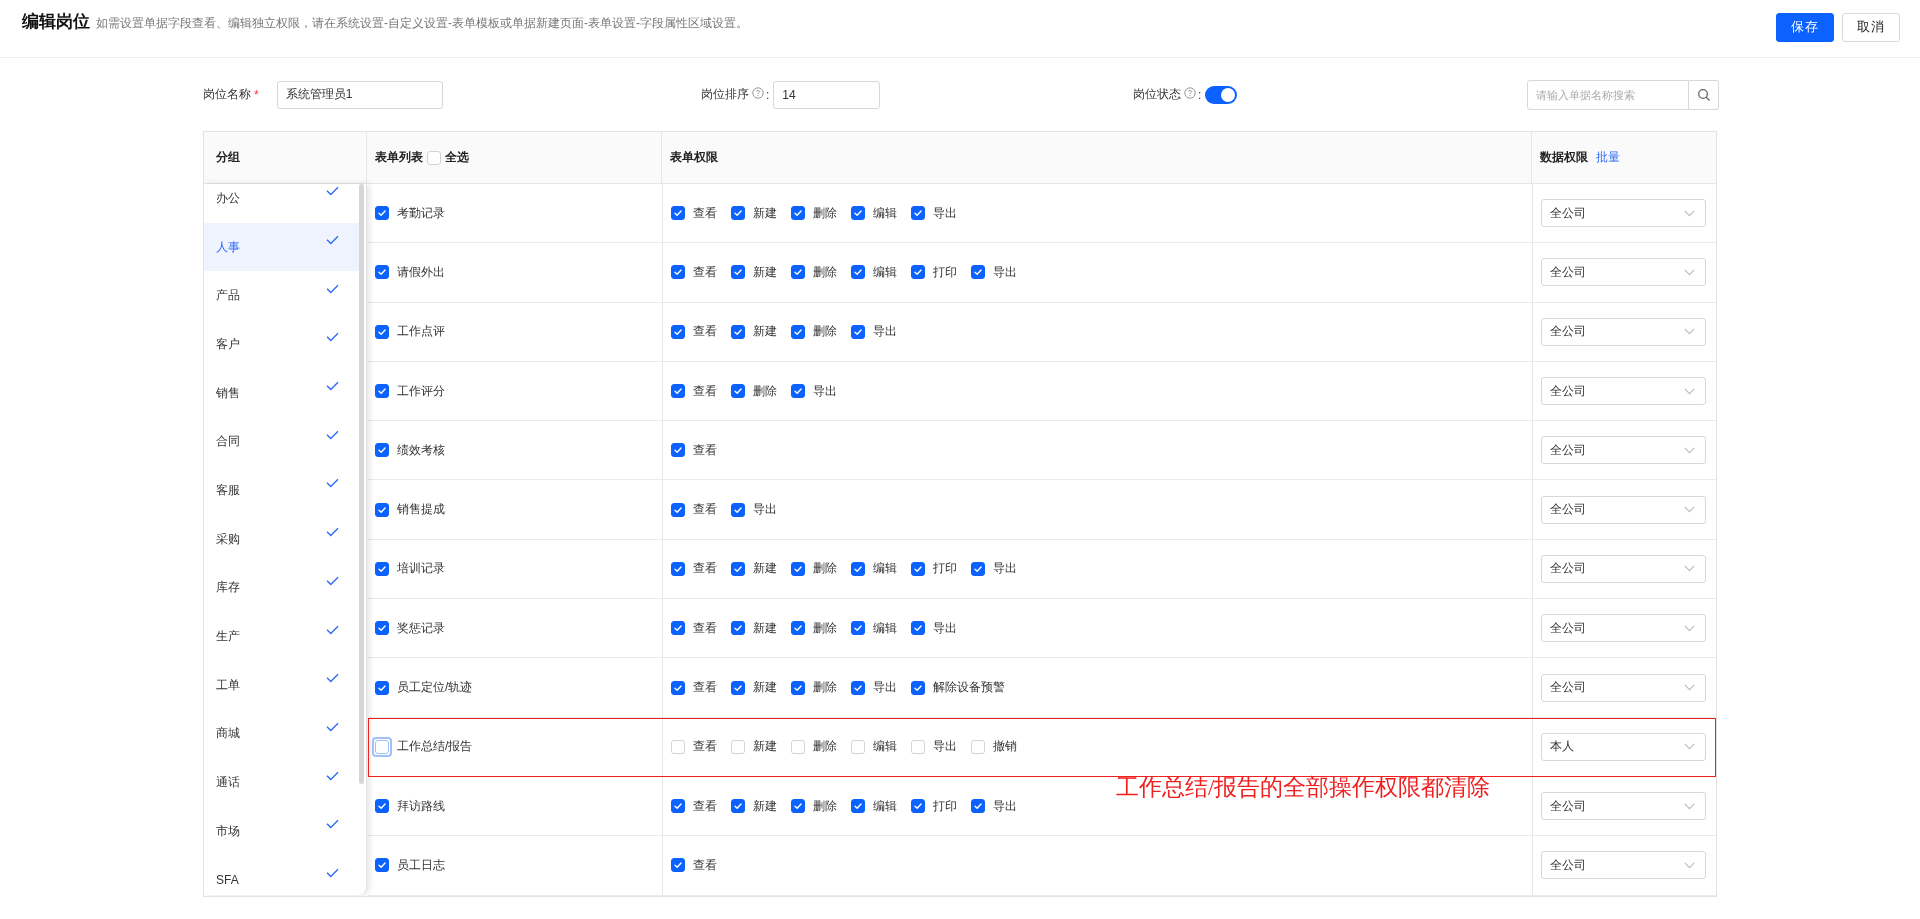  Describe the element at coordinates (281, 203) in the screenshot. I see `group-item: 办公` at that location.